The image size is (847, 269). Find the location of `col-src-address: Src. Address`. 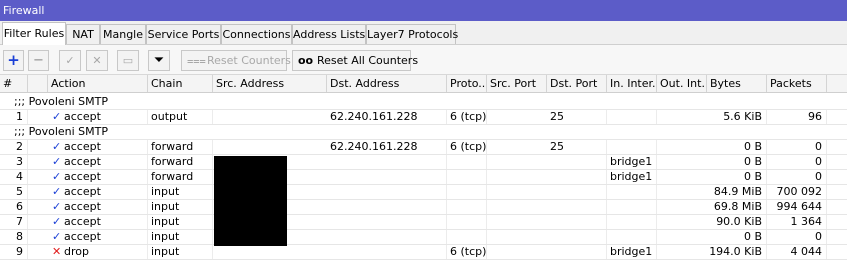

col-src-address: Src. Address is located at coordinates (270, 83).